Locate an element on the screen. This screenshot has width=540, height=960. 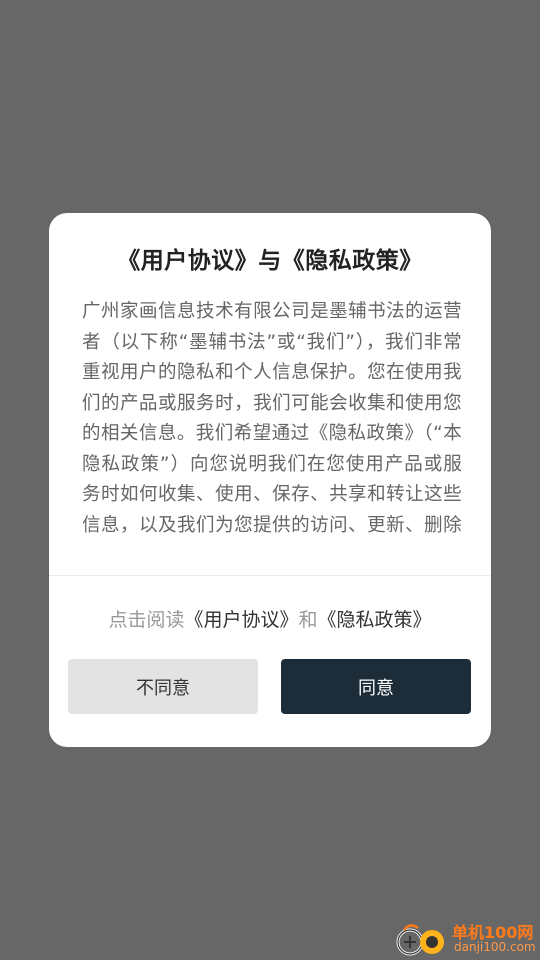
user-agreement-link: 《用户协议》 is located at coordinates (241, 620).